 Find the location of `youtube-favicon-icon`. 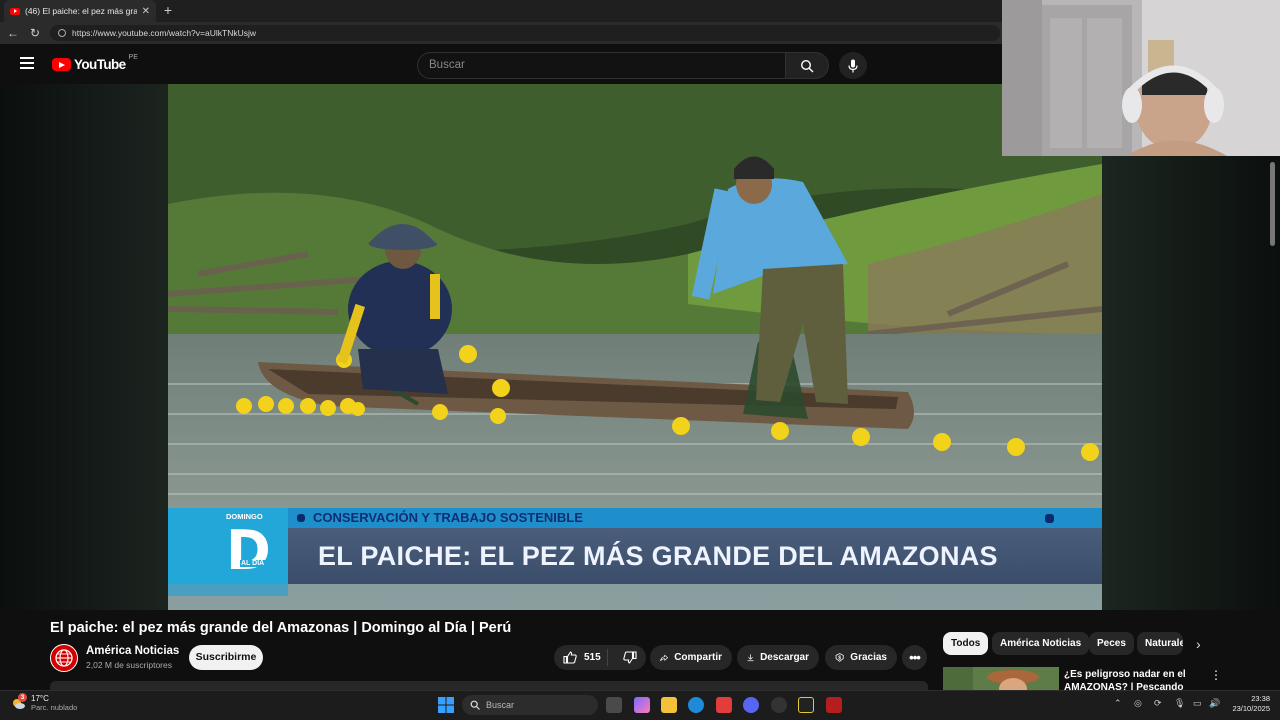

youtube-favicon-icon is located at coordinates (15, 11).